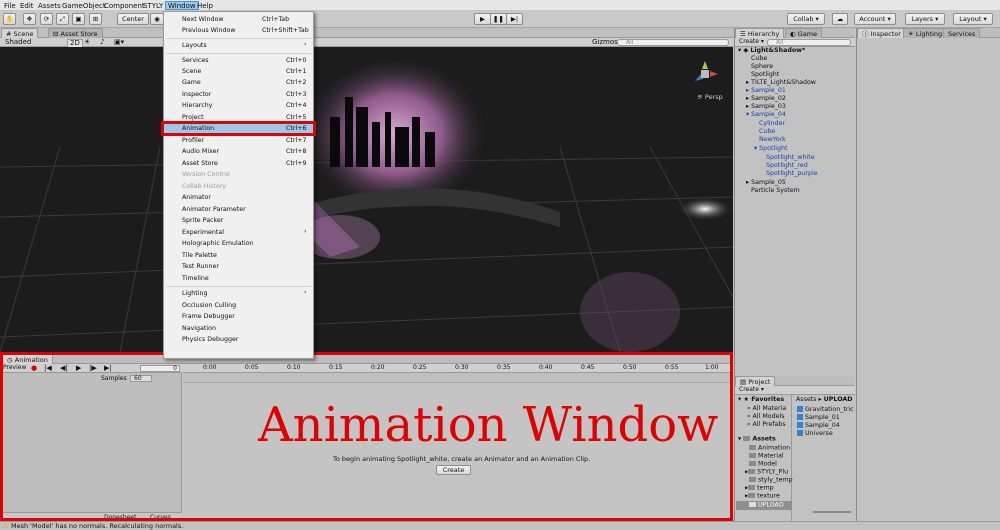 The height and width of the screenshot is (530, 1000). What do you see at coordinates (766, 182) in the screenshot?
I see `hierarchy-item: ▸ Sample_05` at bounding box center [766, 182].